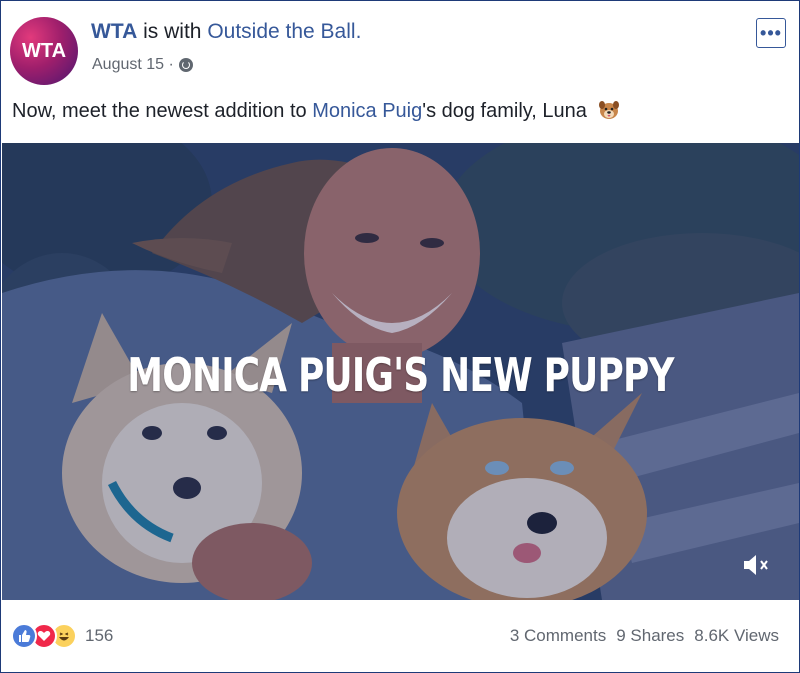  Describe the element at coordinates (504, 111) in the screenshot. I see `caption-text-end: 's dog family, Luna` at that location.